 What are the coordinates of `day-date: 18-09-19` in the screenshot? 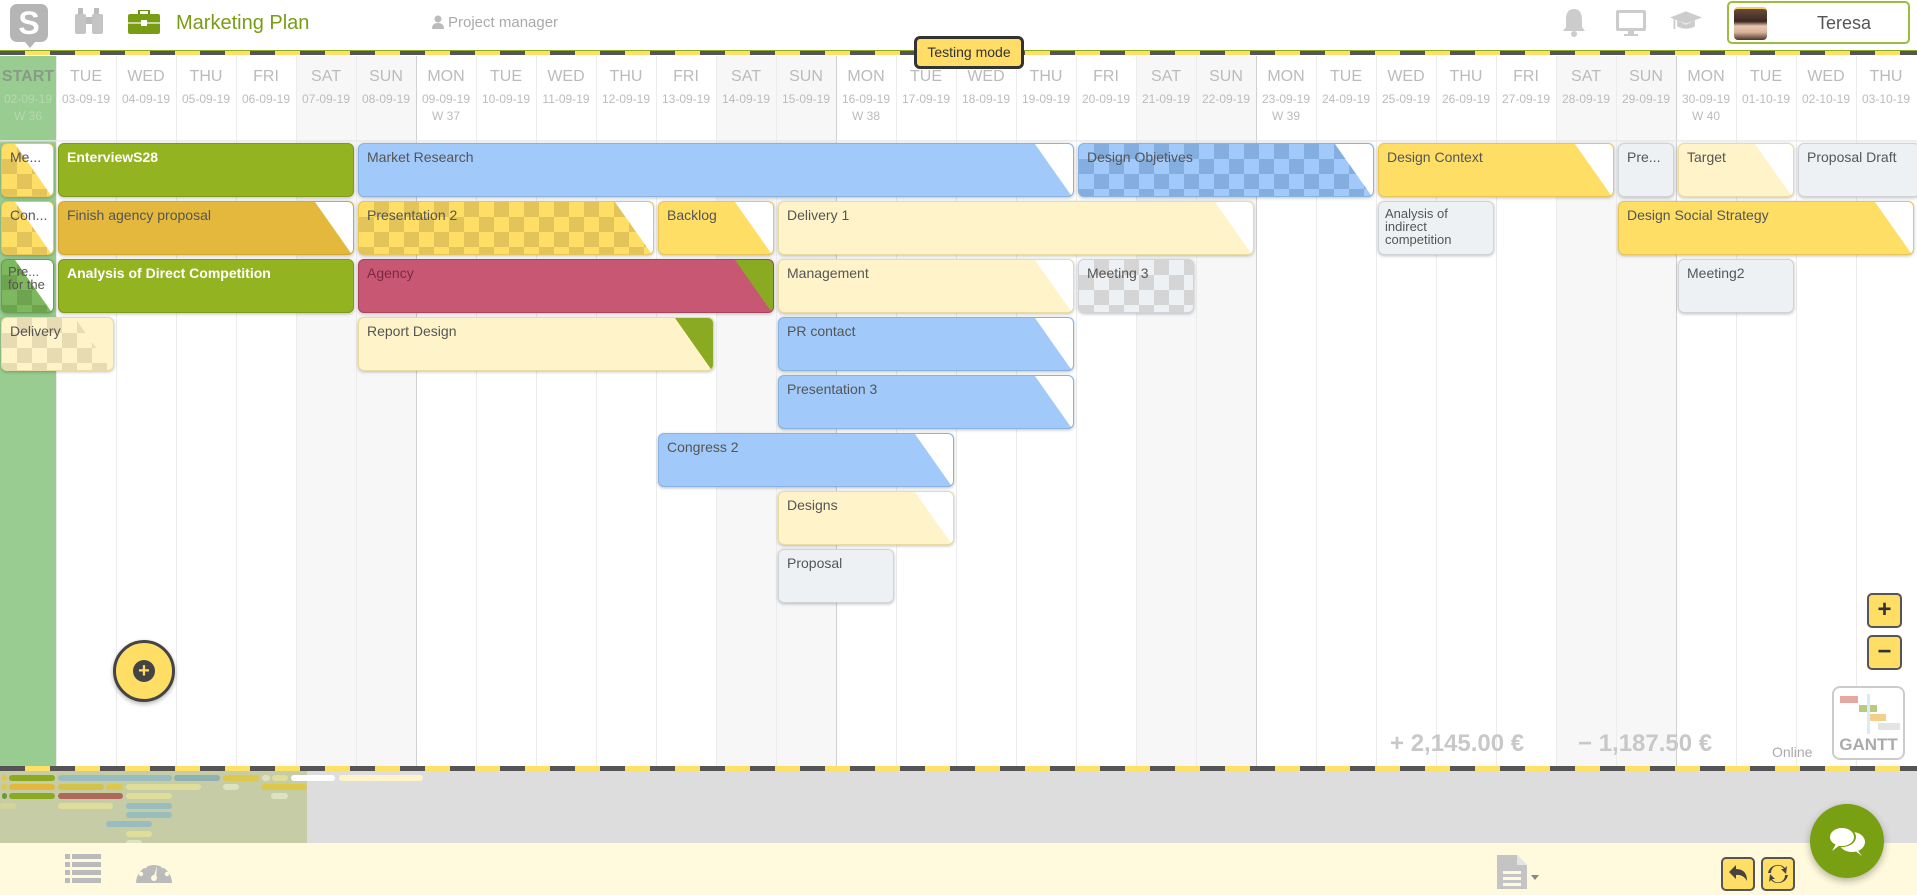 It's located at (986, 99).